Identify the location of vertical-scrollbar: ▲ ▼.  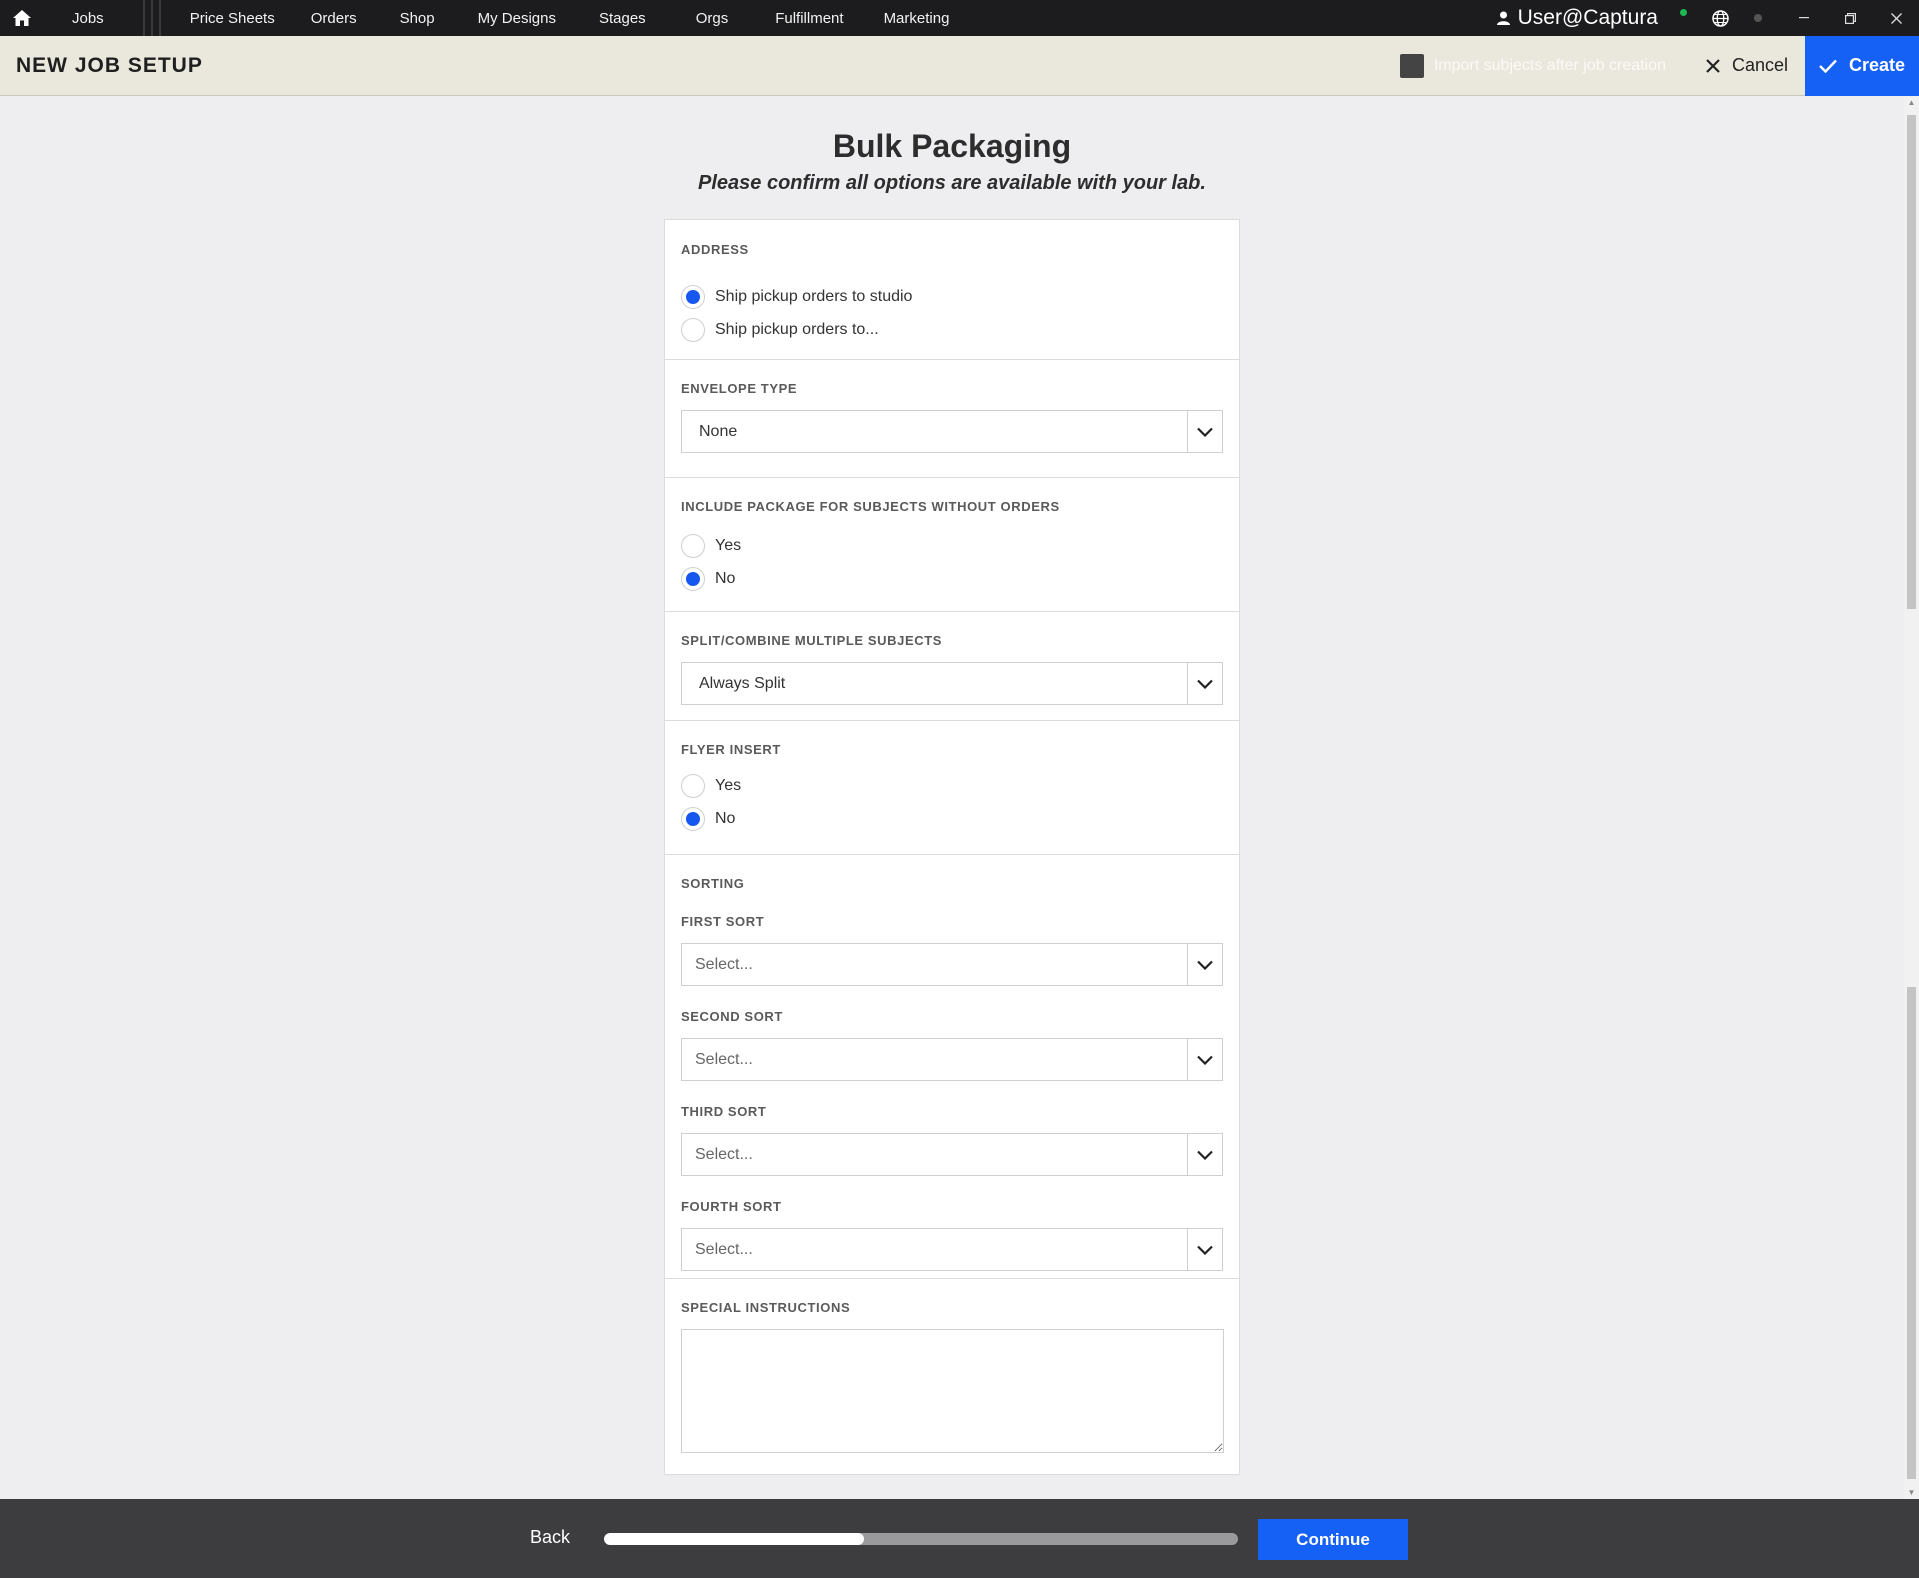
(1911, 798).